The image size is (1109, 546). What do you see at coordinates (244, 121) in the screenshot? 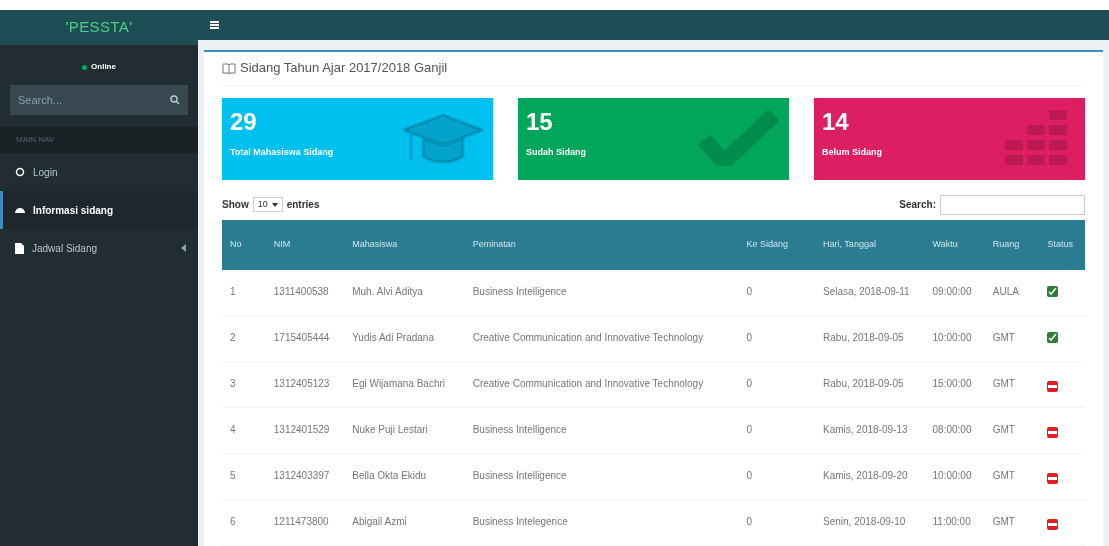
I see `stat-value: 29` at bounding box center [244, 121].